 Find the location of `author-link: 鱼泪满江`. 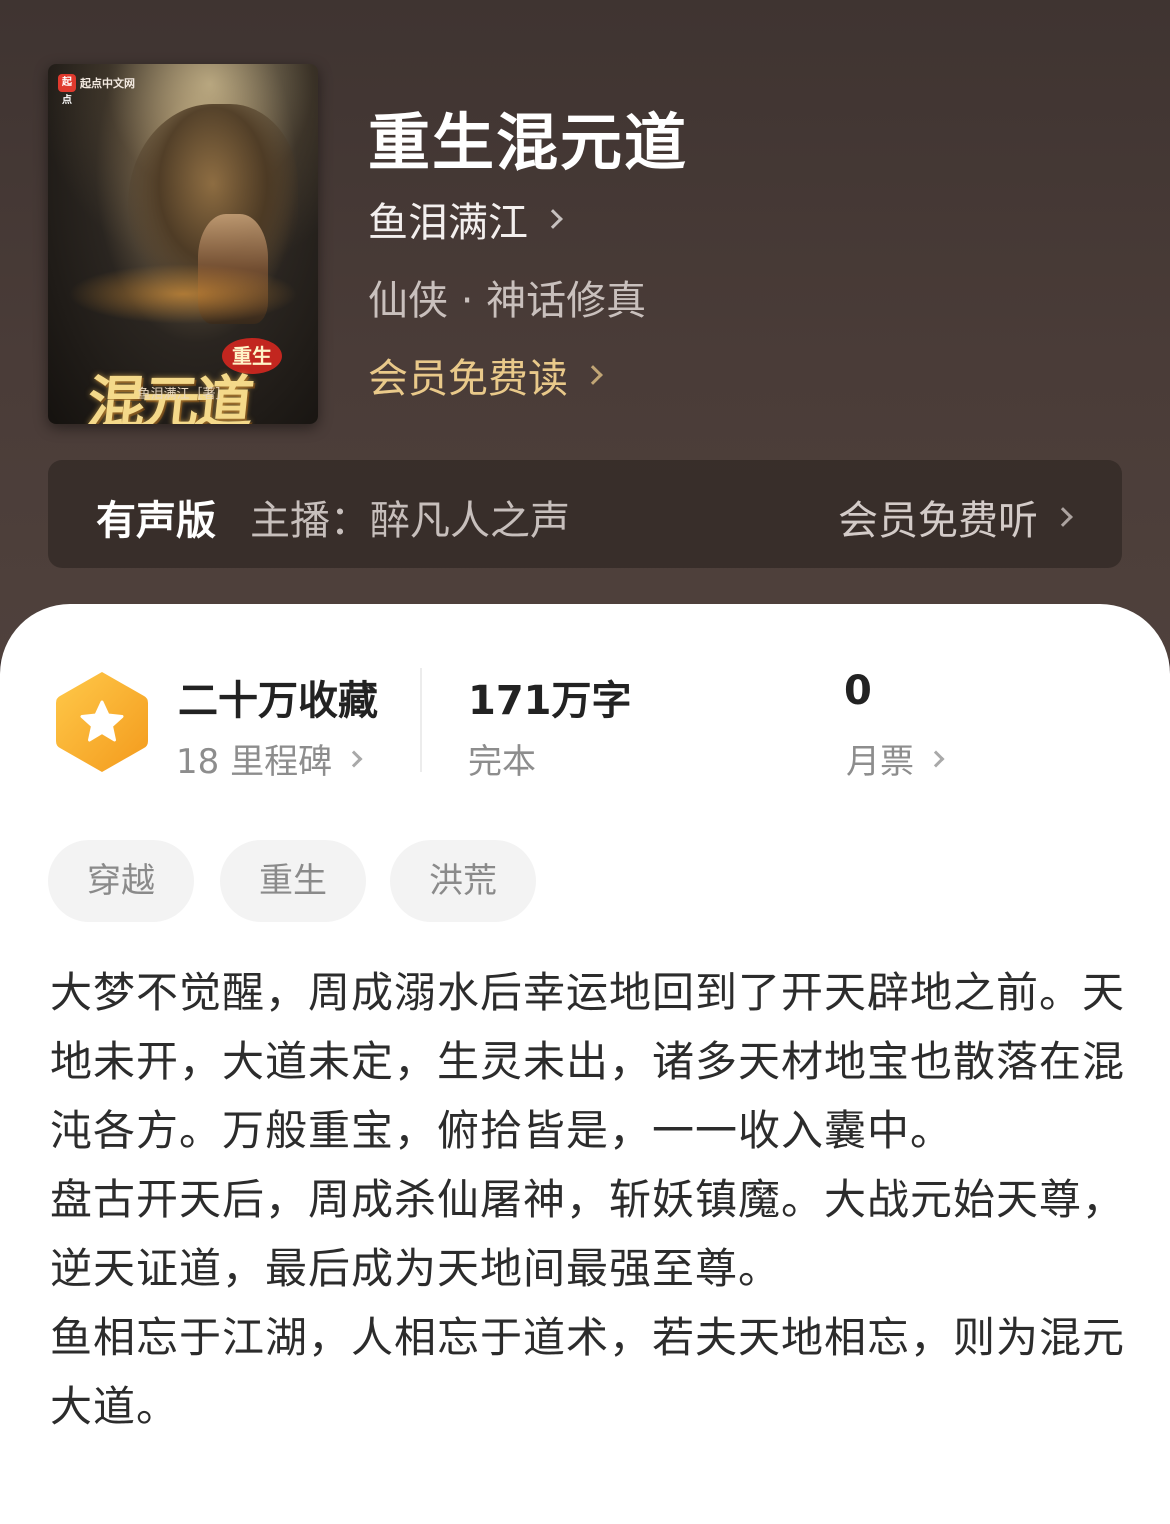

author-link: 鱼泪满江 is located at coordinates (465, 219).